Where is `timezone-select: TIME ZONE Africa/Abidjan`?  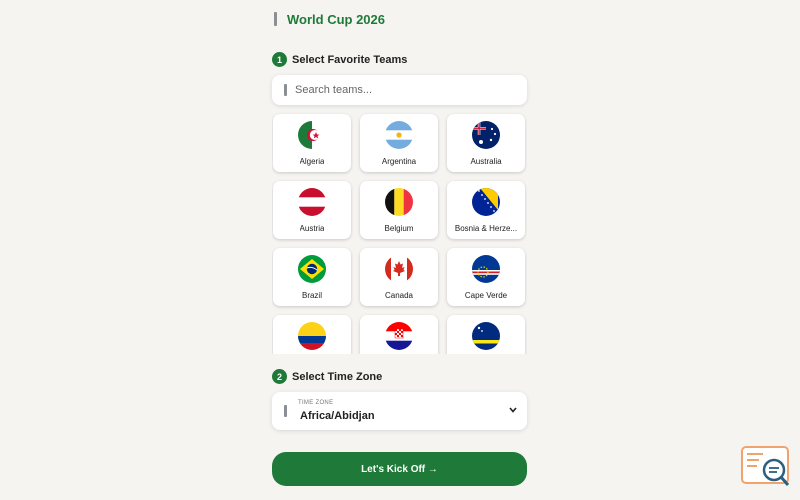
timezone-select: TIME ZONE Africa/Abidjan is located at coordinates (399, 411).